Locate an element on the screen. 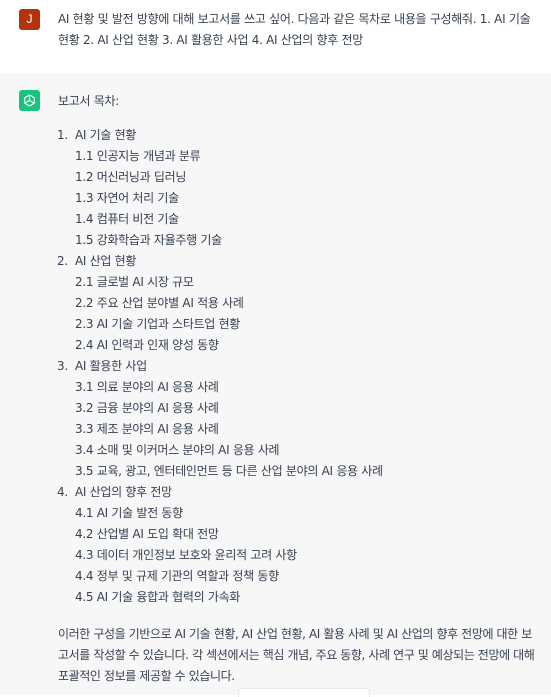 The width and height of the screenshot is (551, 697). toc-section-label: AI 기술 현황 is located at coordinates (106, 135).